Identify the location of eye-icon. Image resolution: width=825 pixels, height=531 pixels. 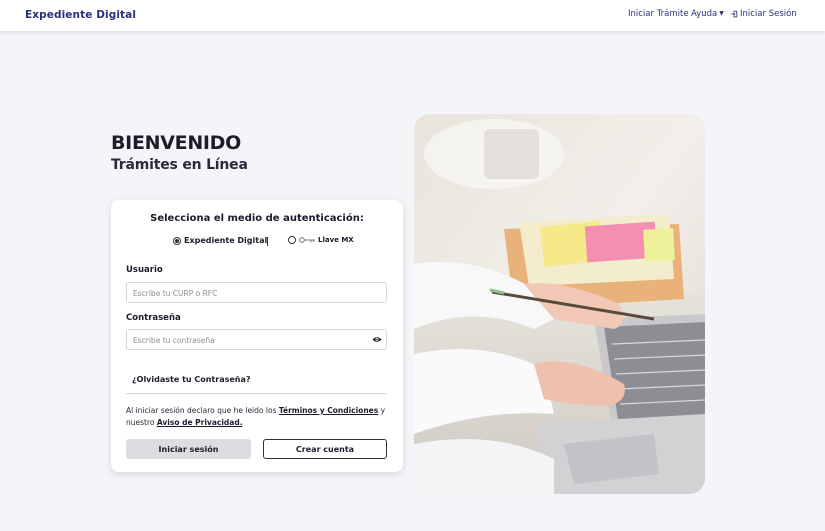
(376, 339).